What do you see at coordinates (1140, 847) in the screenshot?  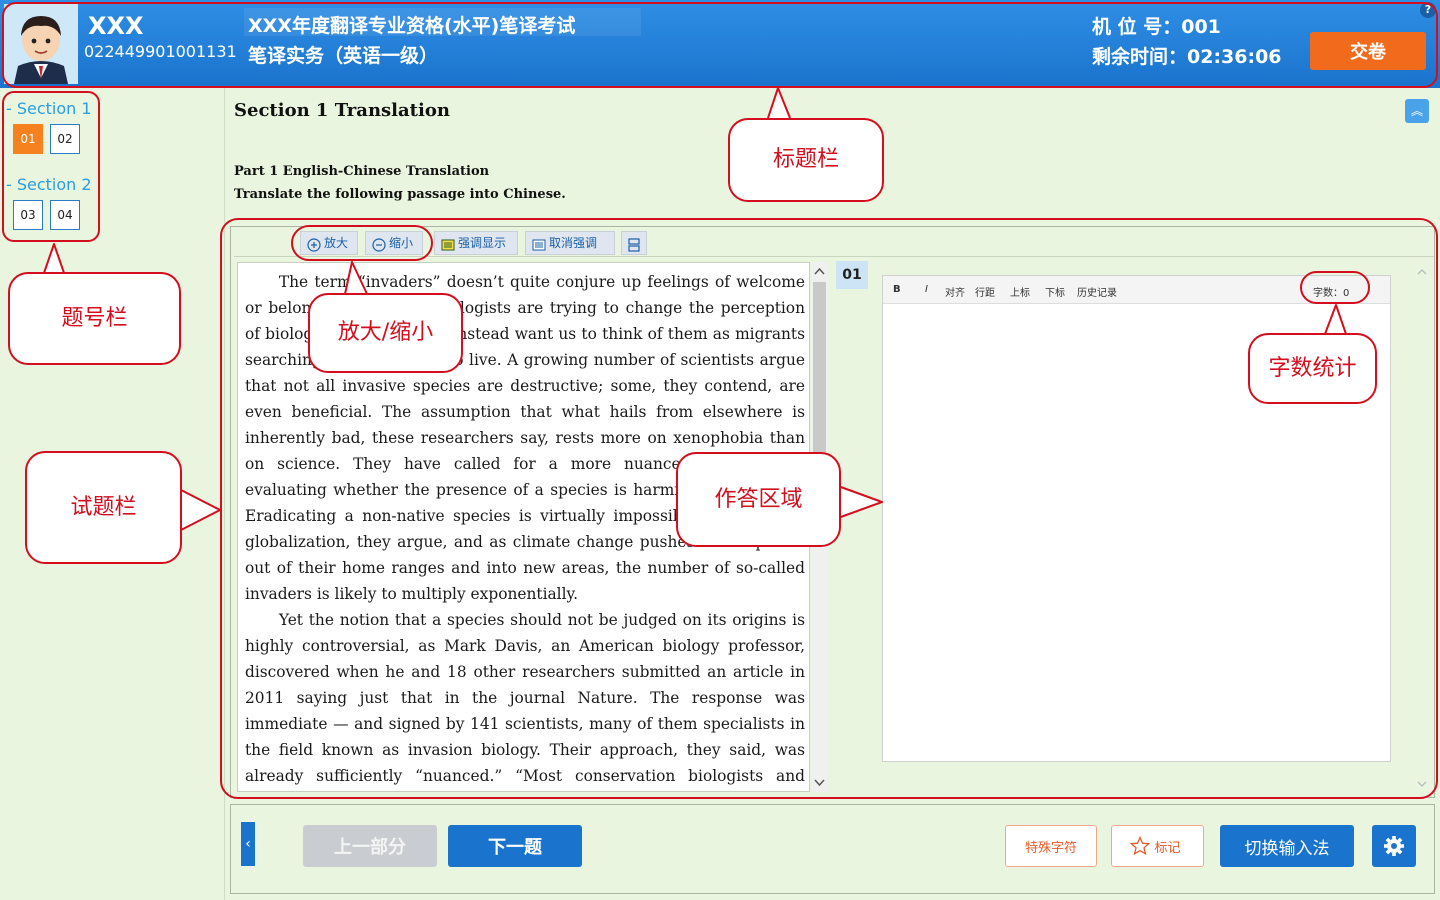 I see `star-icon` at bounding box center [1140, 847].